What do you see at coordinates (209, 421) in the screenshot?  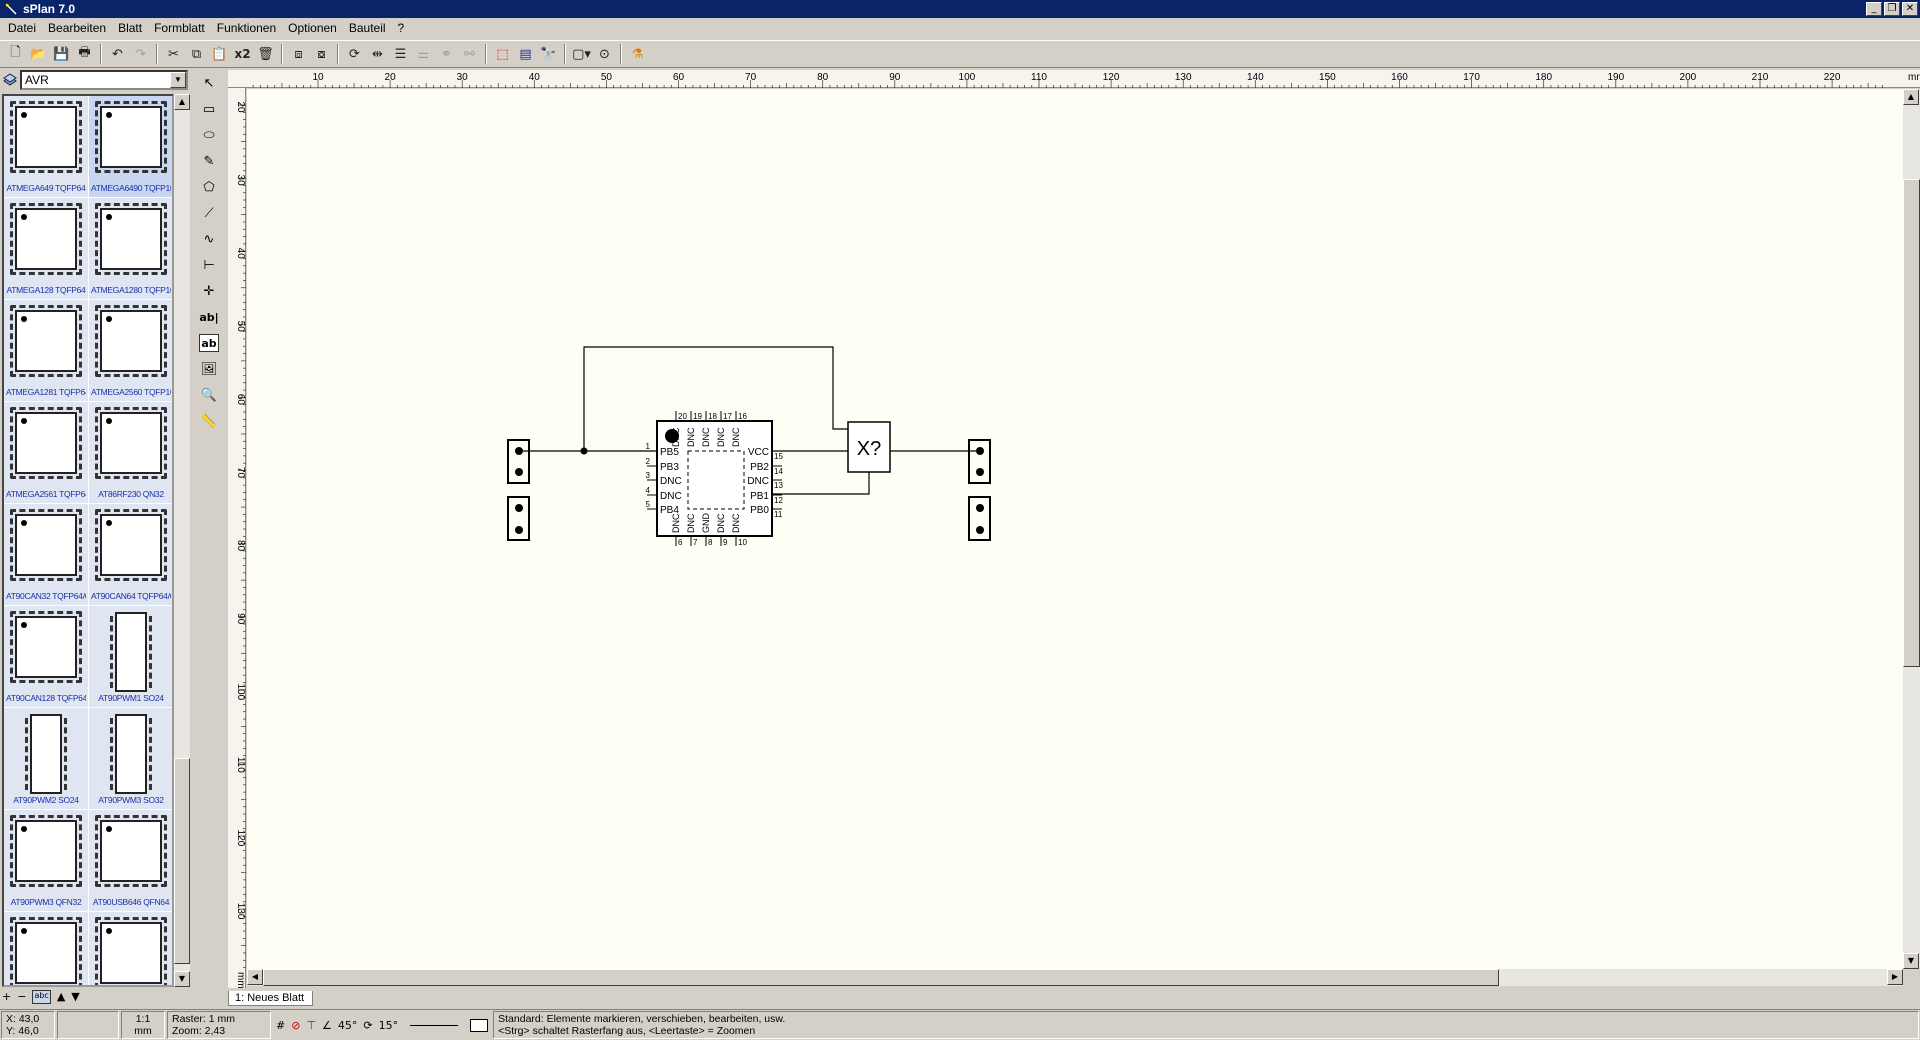 I see `ruler-icon: 📏` at bounding box center [209, 421].